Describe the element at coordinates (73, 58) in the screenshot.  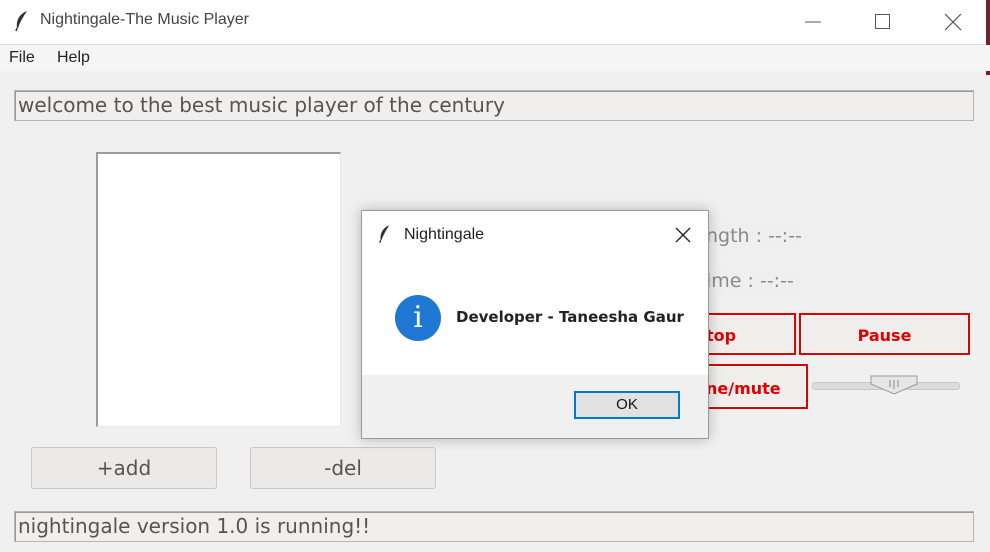
I see `menu-help: Help` at that location.